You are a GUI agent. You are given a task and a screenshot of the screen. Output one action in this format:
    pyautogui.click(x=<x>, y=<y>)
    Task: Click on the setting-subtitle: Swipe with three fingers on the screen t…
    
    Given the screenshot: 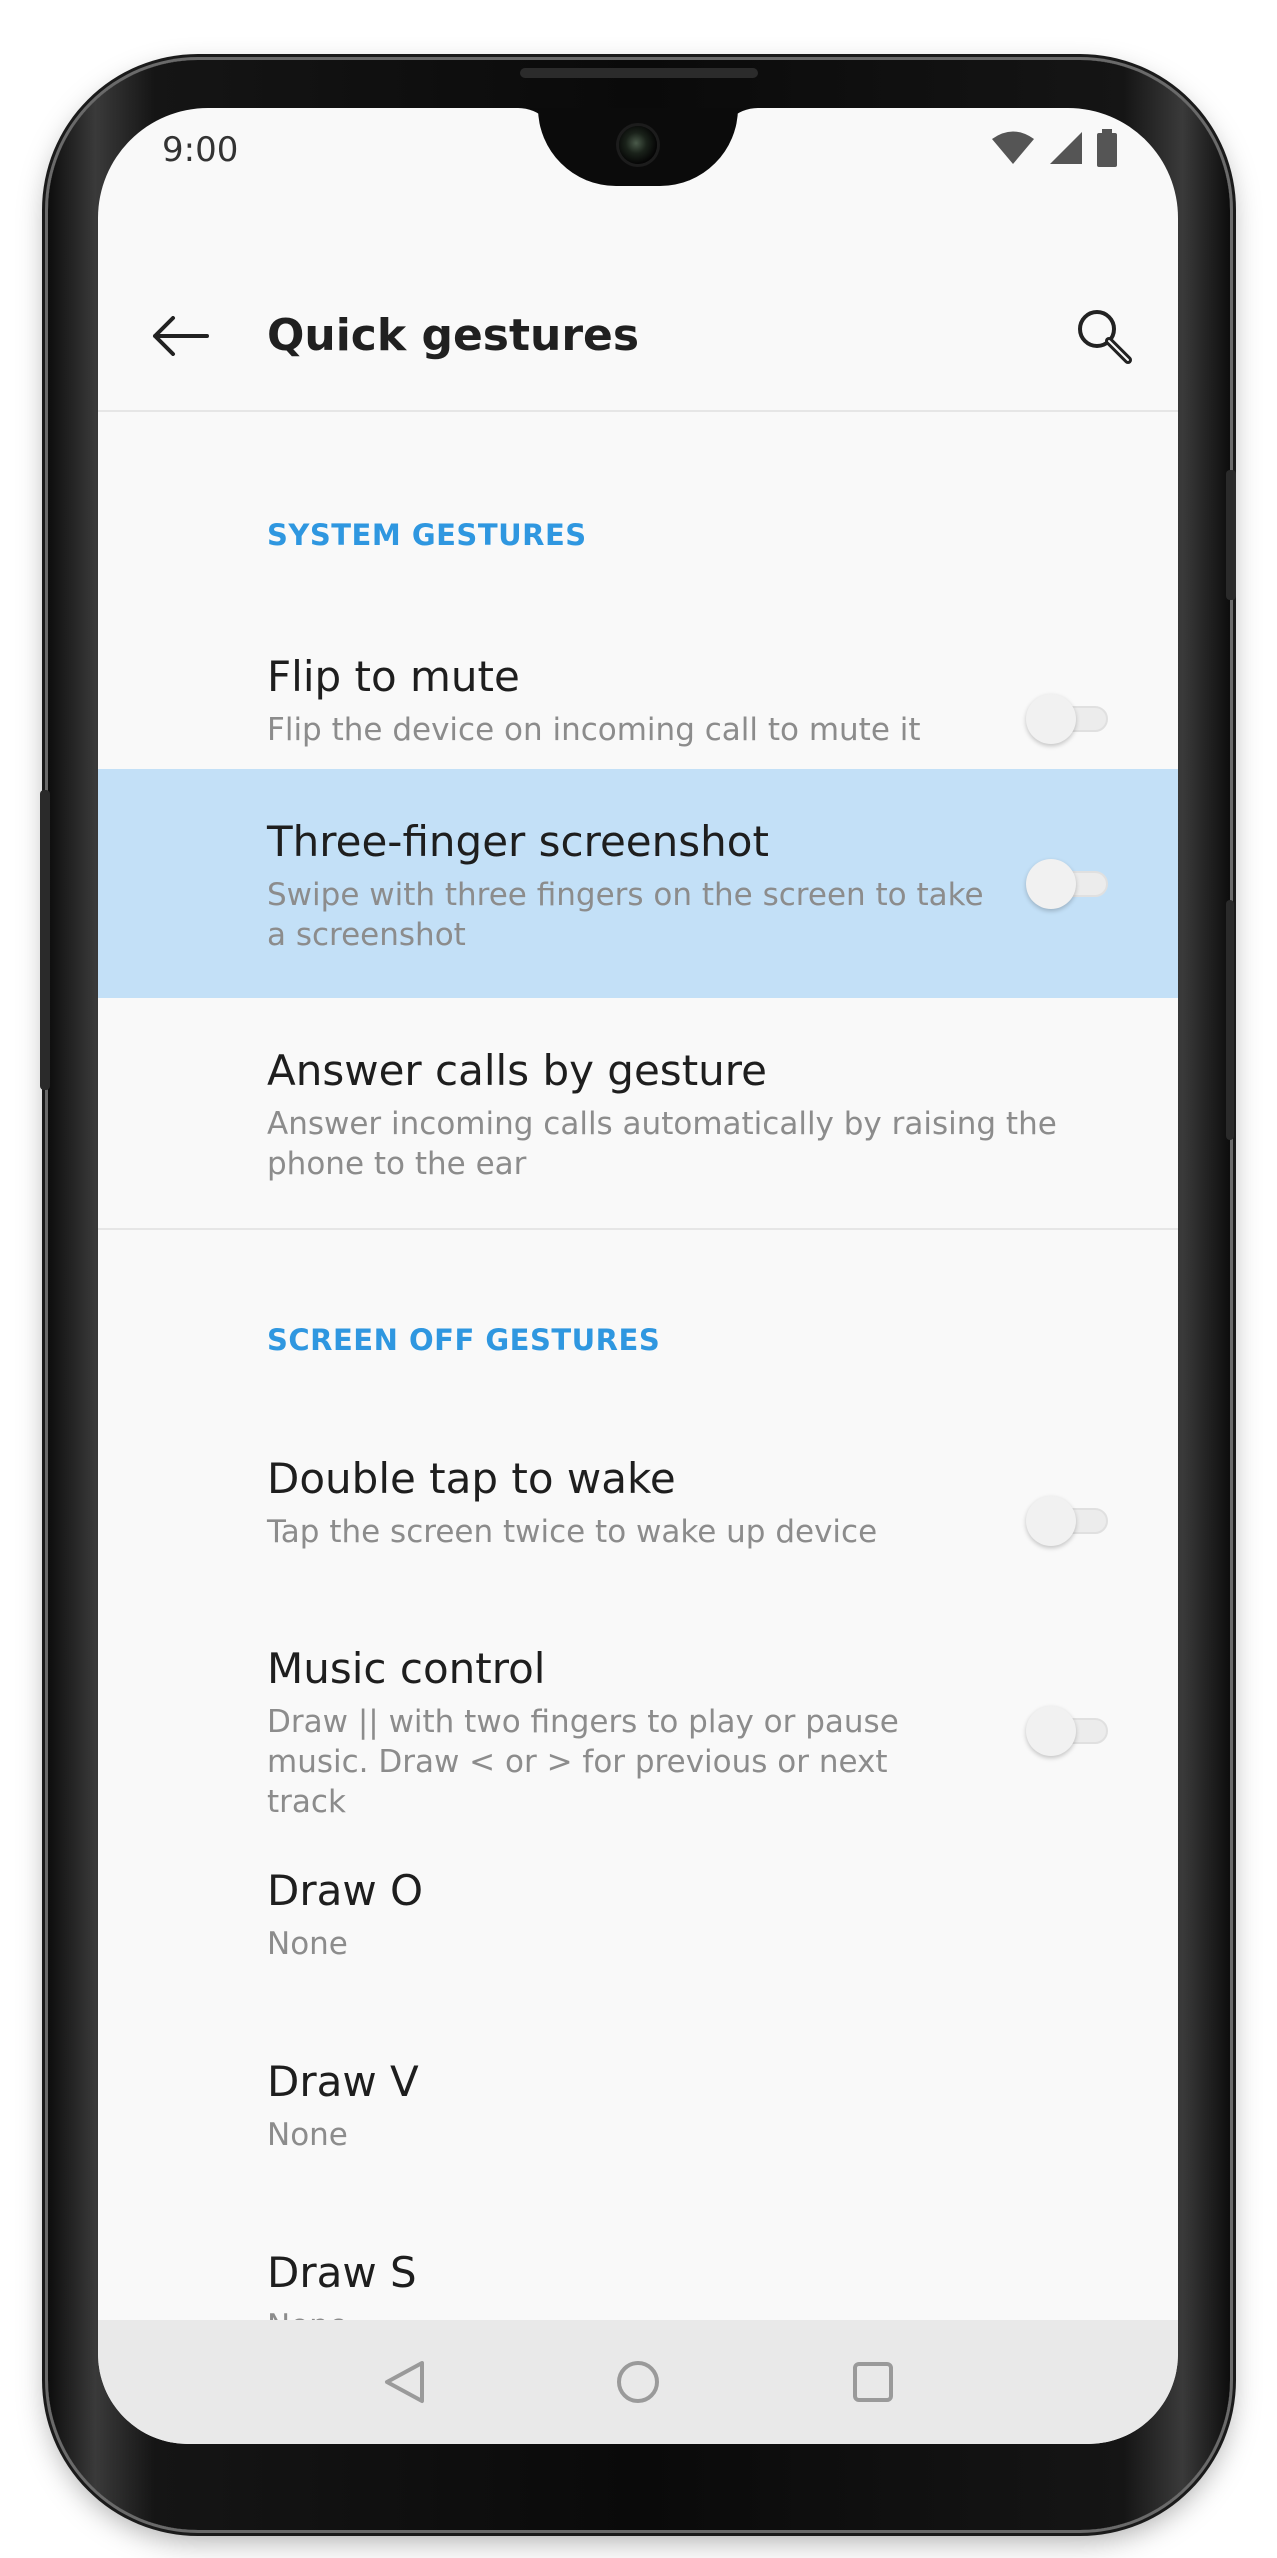 What is the action you would take?
    pyautogui.click(x=625, y=915)
    